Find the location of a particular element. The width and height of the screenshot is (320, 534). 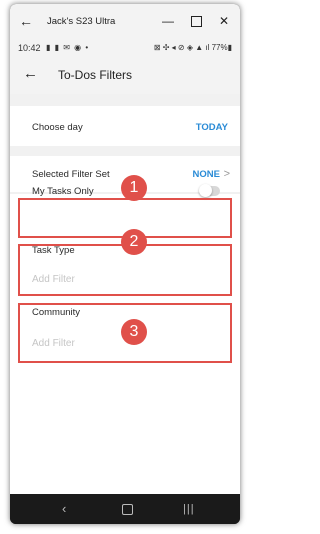

window-back-icon: ← is located at coordinates (26, 21).